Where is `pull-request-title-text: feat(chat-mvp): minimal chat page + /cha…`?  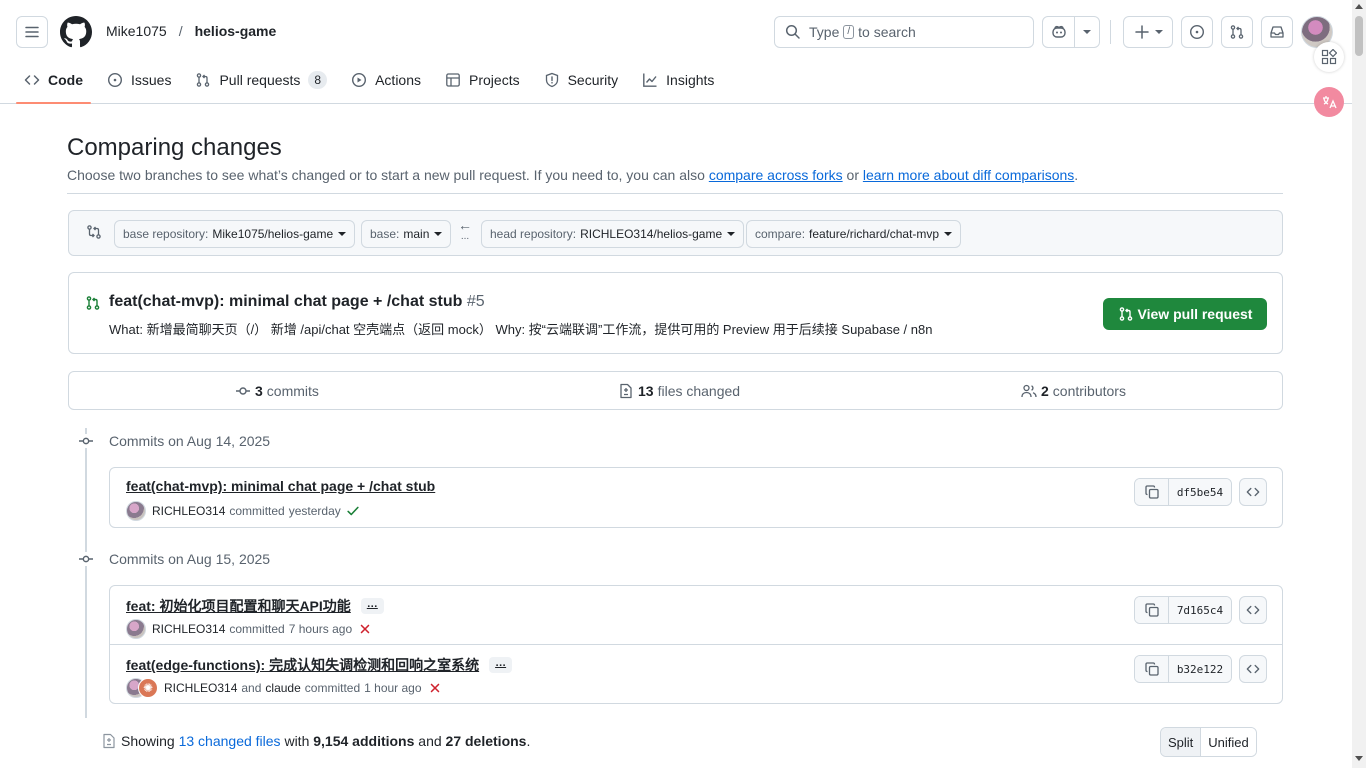
pull-request-title-text: feat(chat-mvp): minimal chat page + /cha… is located at coordinates (285, 301).